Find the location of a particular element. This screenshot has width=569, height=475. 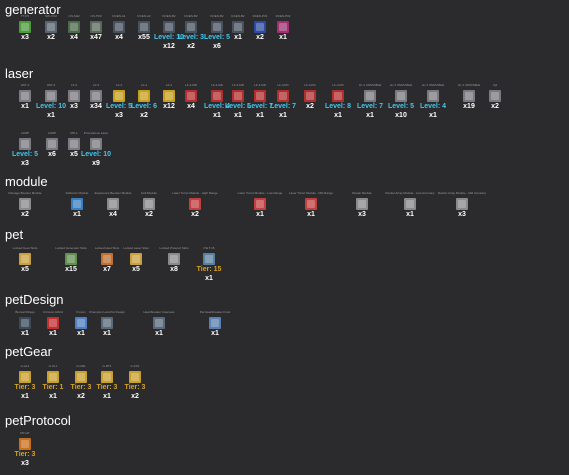

item-name: Crimson Hibrid is located at coordinates (53, 312).